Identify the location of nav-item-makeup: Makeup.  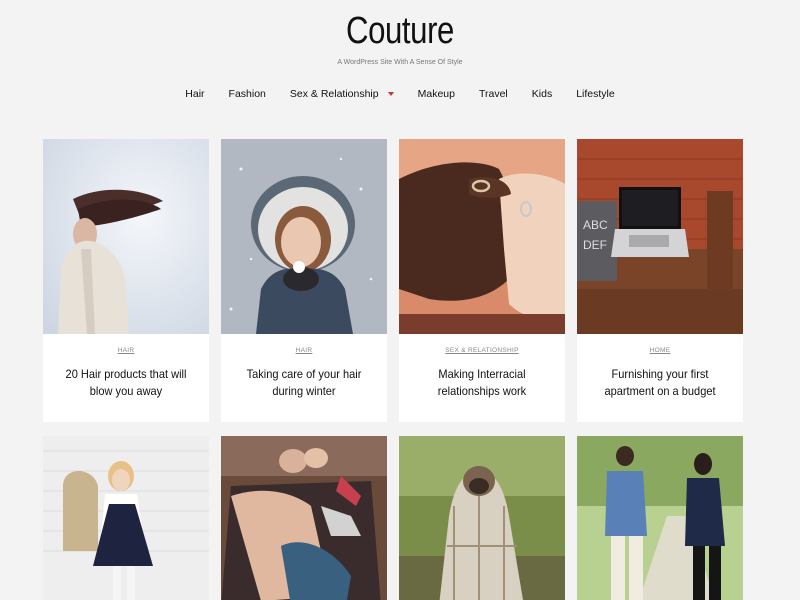
(436, 94).